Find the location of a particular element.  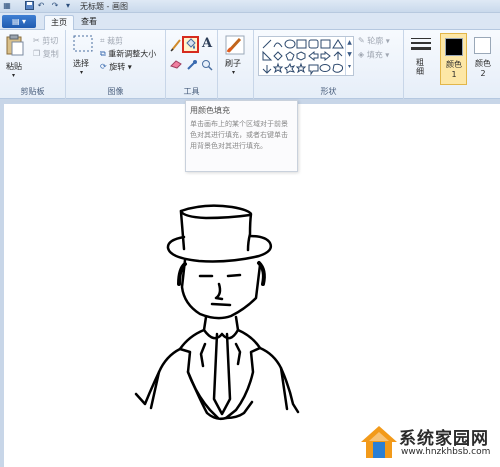

outline-dropdown-icon: ▾ is located at coordinates (387, 41).